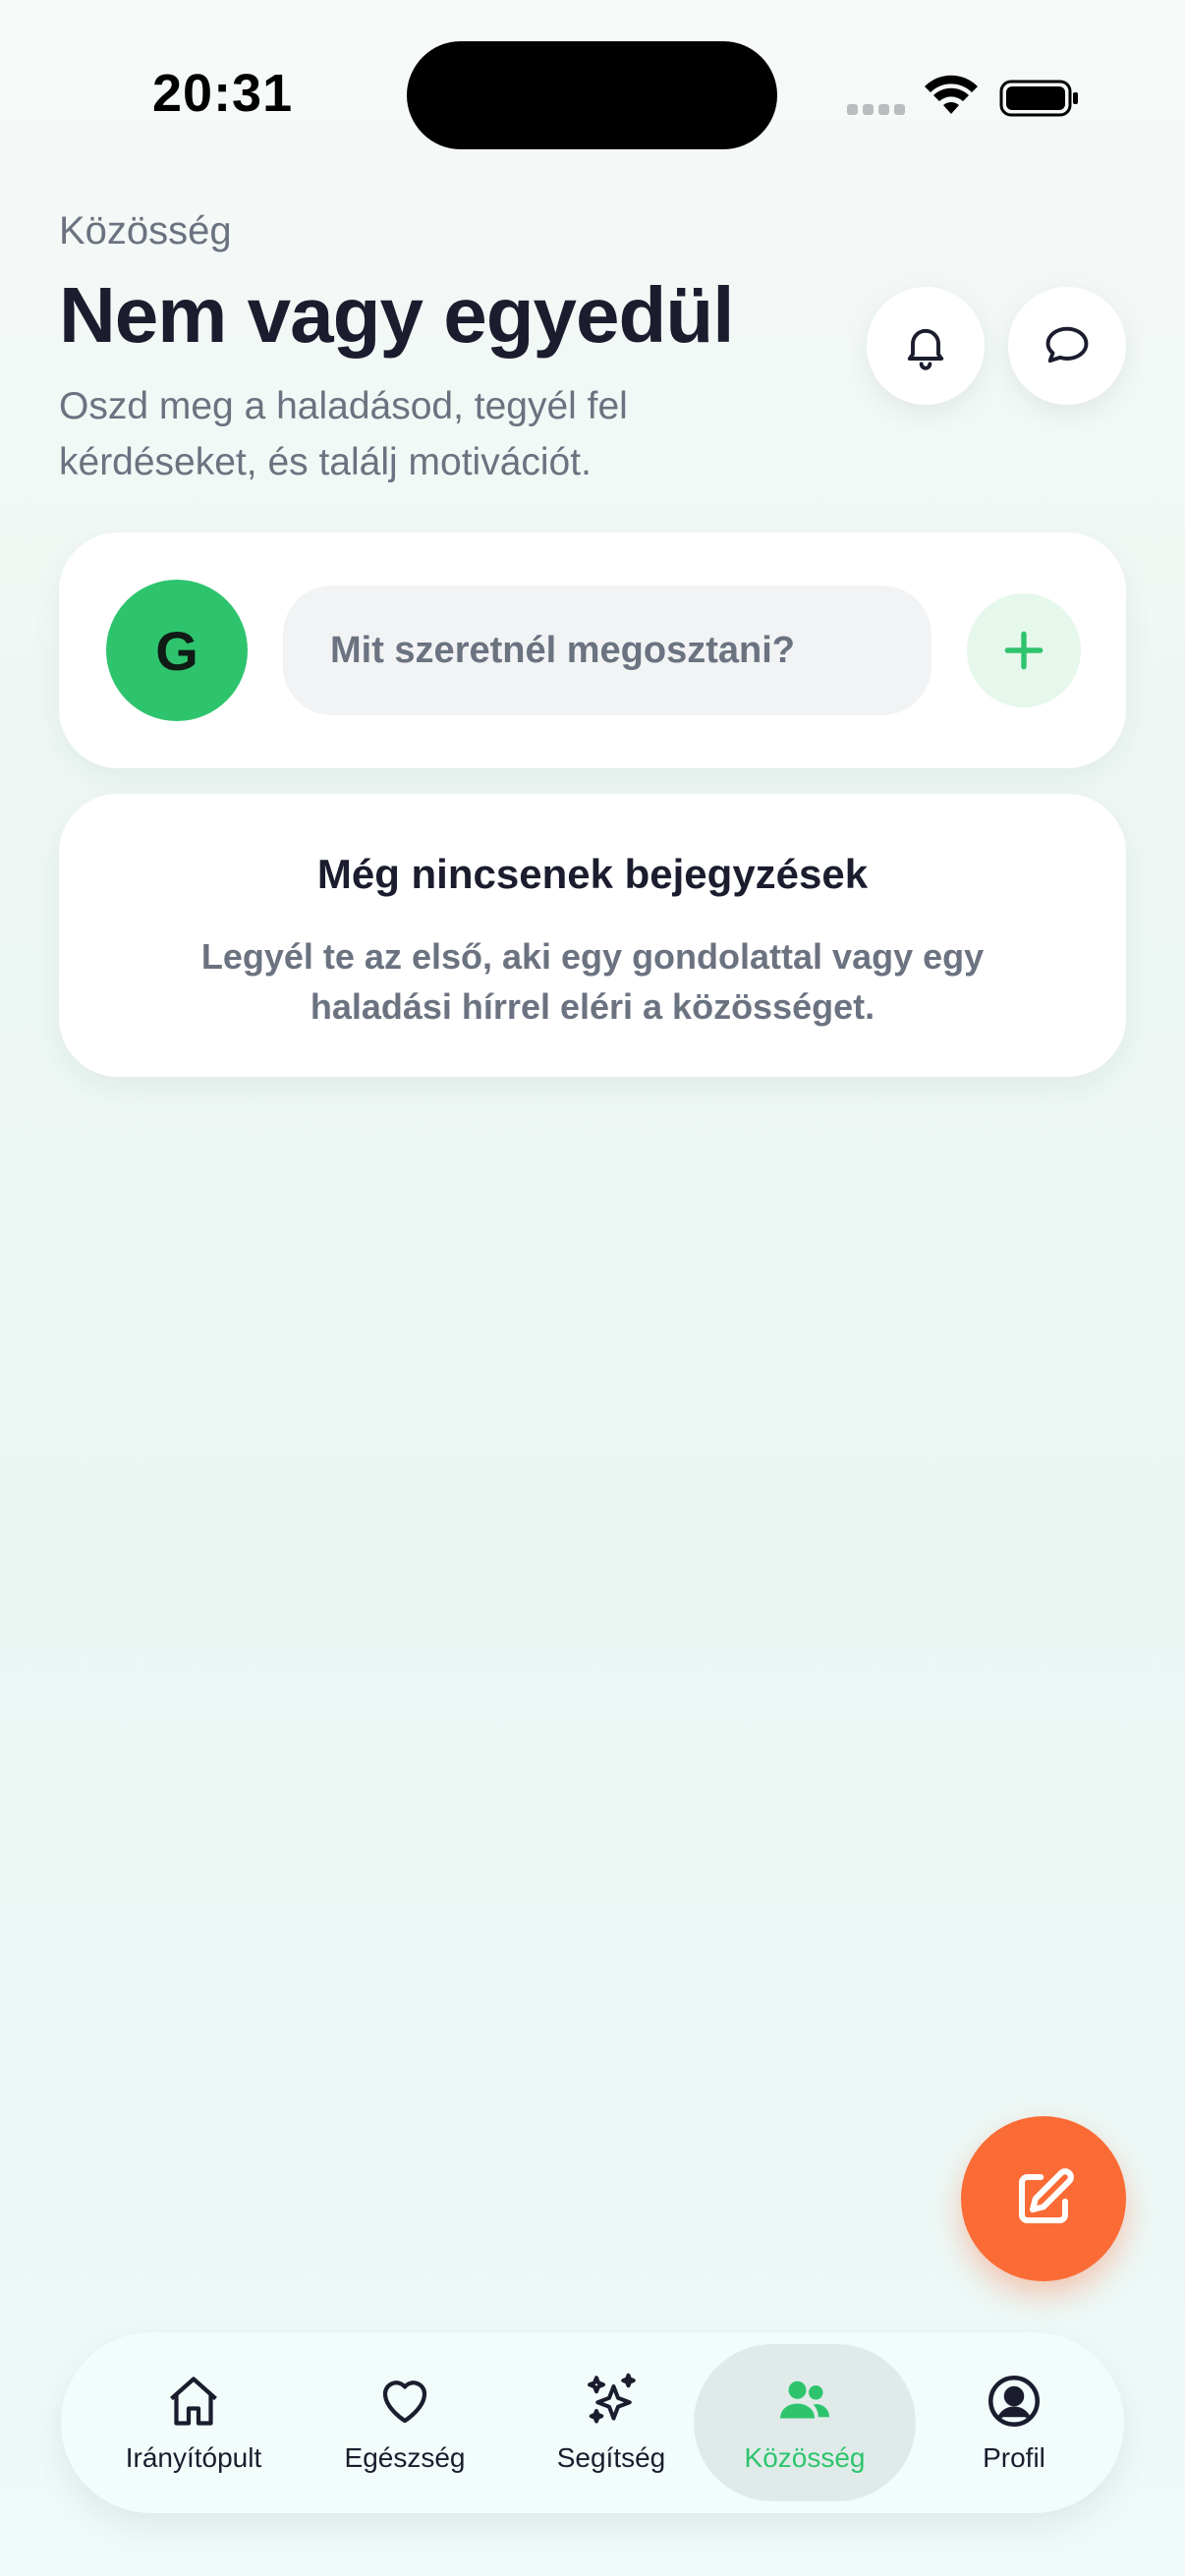 Image resolution: width=1185 pixels, height=2576 pixels. I want to click on nav-label: Egészség, so click(405, 2457).